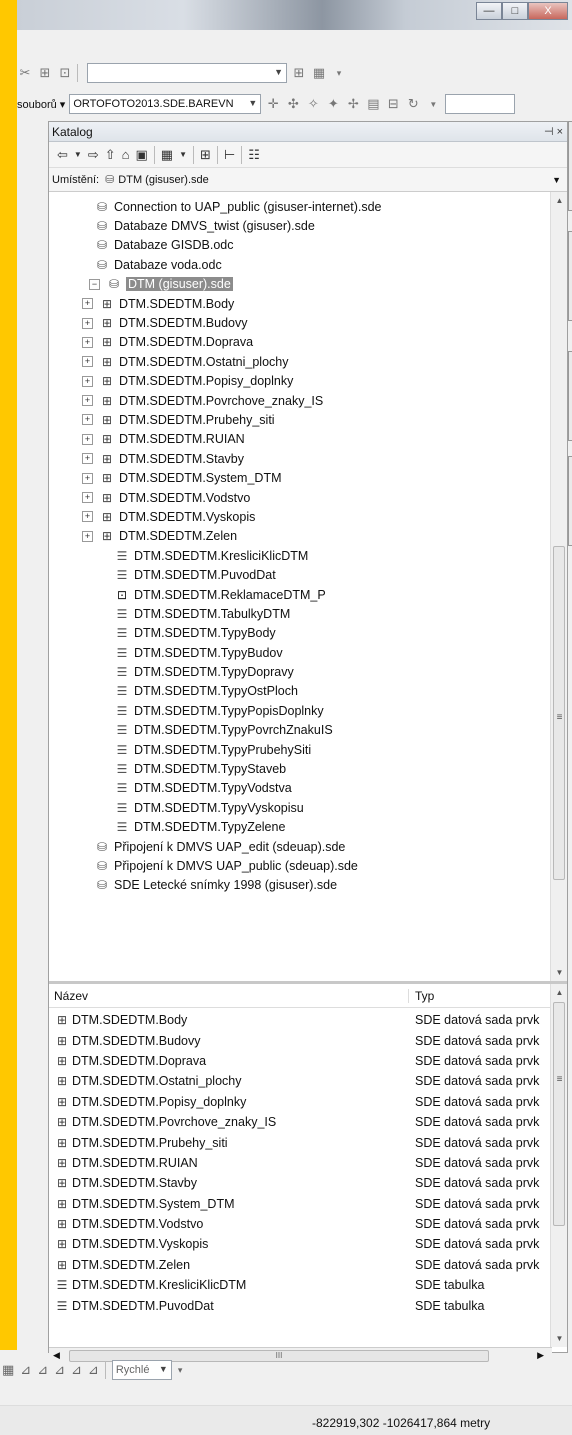 This screenshot has width=572, height=1435. Describe the element at coordinates (308, 574) in the screenshot. I see `tree-item: ☰ DTM.SDEDTM.PuvodDat` at that location.